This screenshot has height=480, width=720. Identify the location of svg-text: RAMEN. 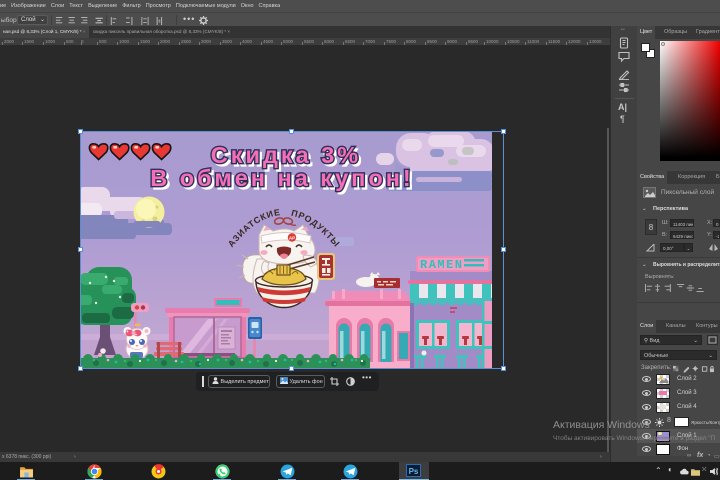
(442, 265).